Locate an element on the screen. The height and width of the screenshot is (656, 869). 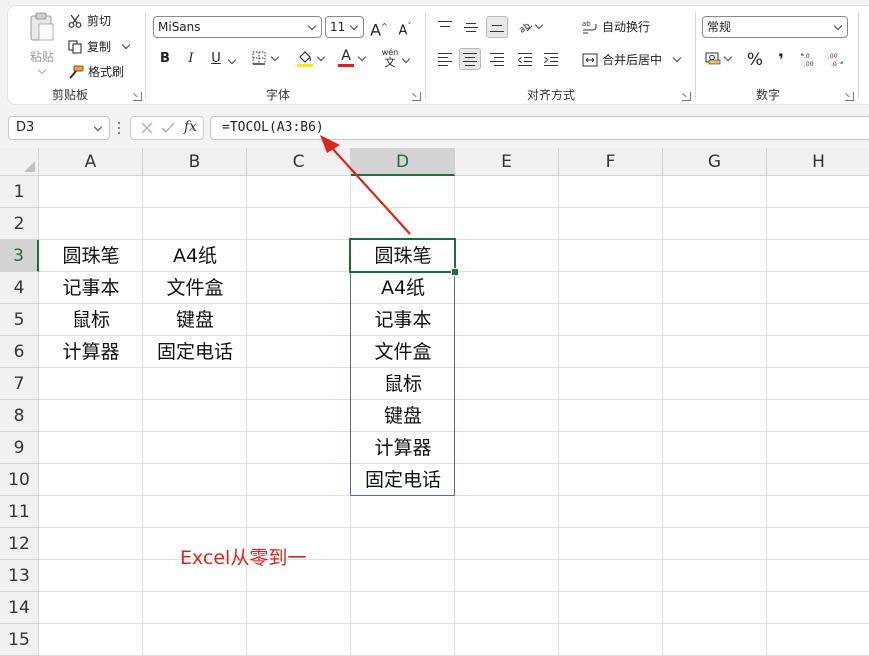
decrease-indent-button is located at coordinates (525, 59).